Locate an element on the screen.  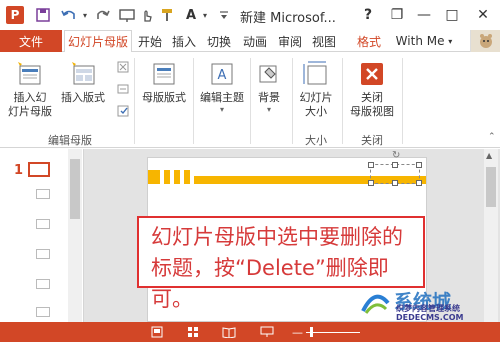
edit-theme-button: A 编辑主题 ▾ is located at coordinates (222, 87).